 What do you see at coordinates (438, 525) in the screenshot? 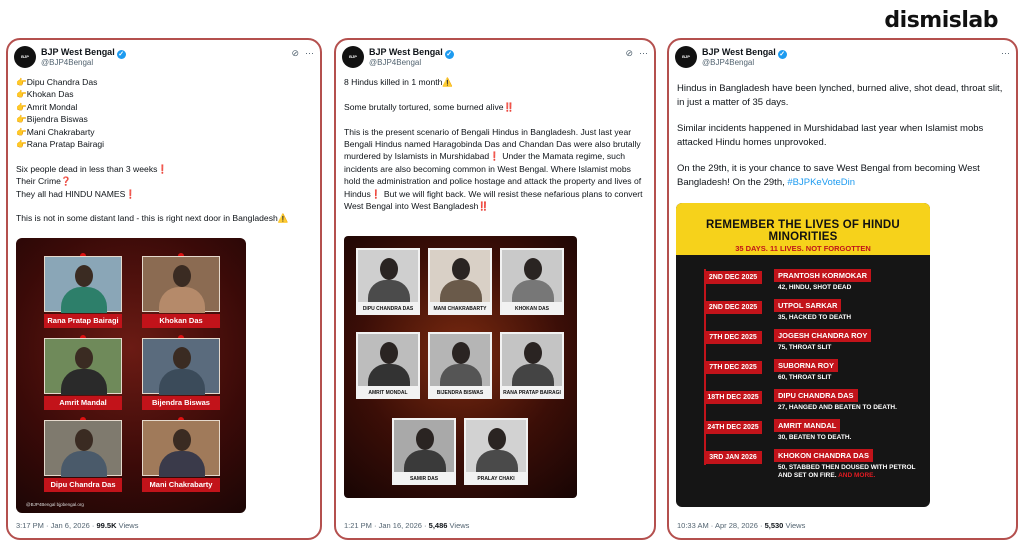
I see `view-count: 5,486` at bounding box center [438, 525].